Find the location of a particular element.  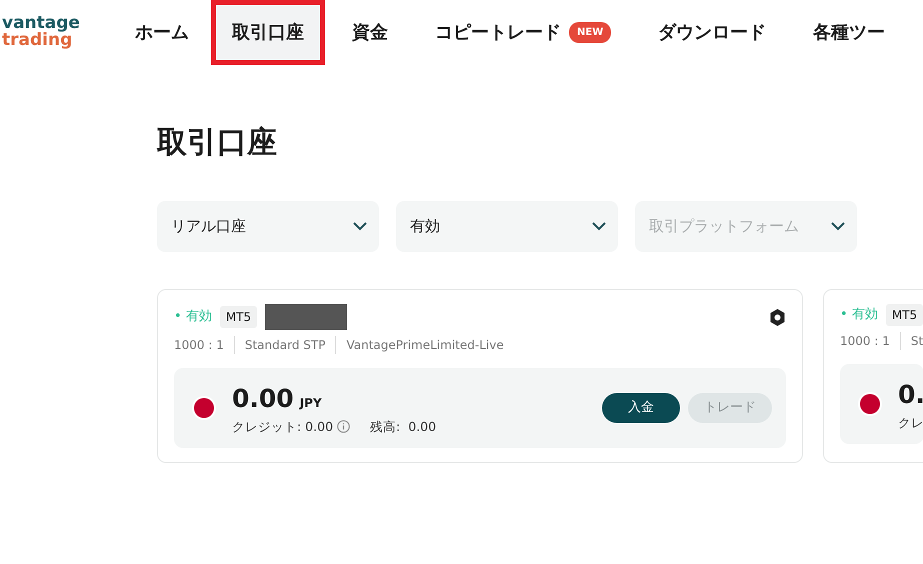

nav-tab: 資金 is located at coordinates (370, 32).